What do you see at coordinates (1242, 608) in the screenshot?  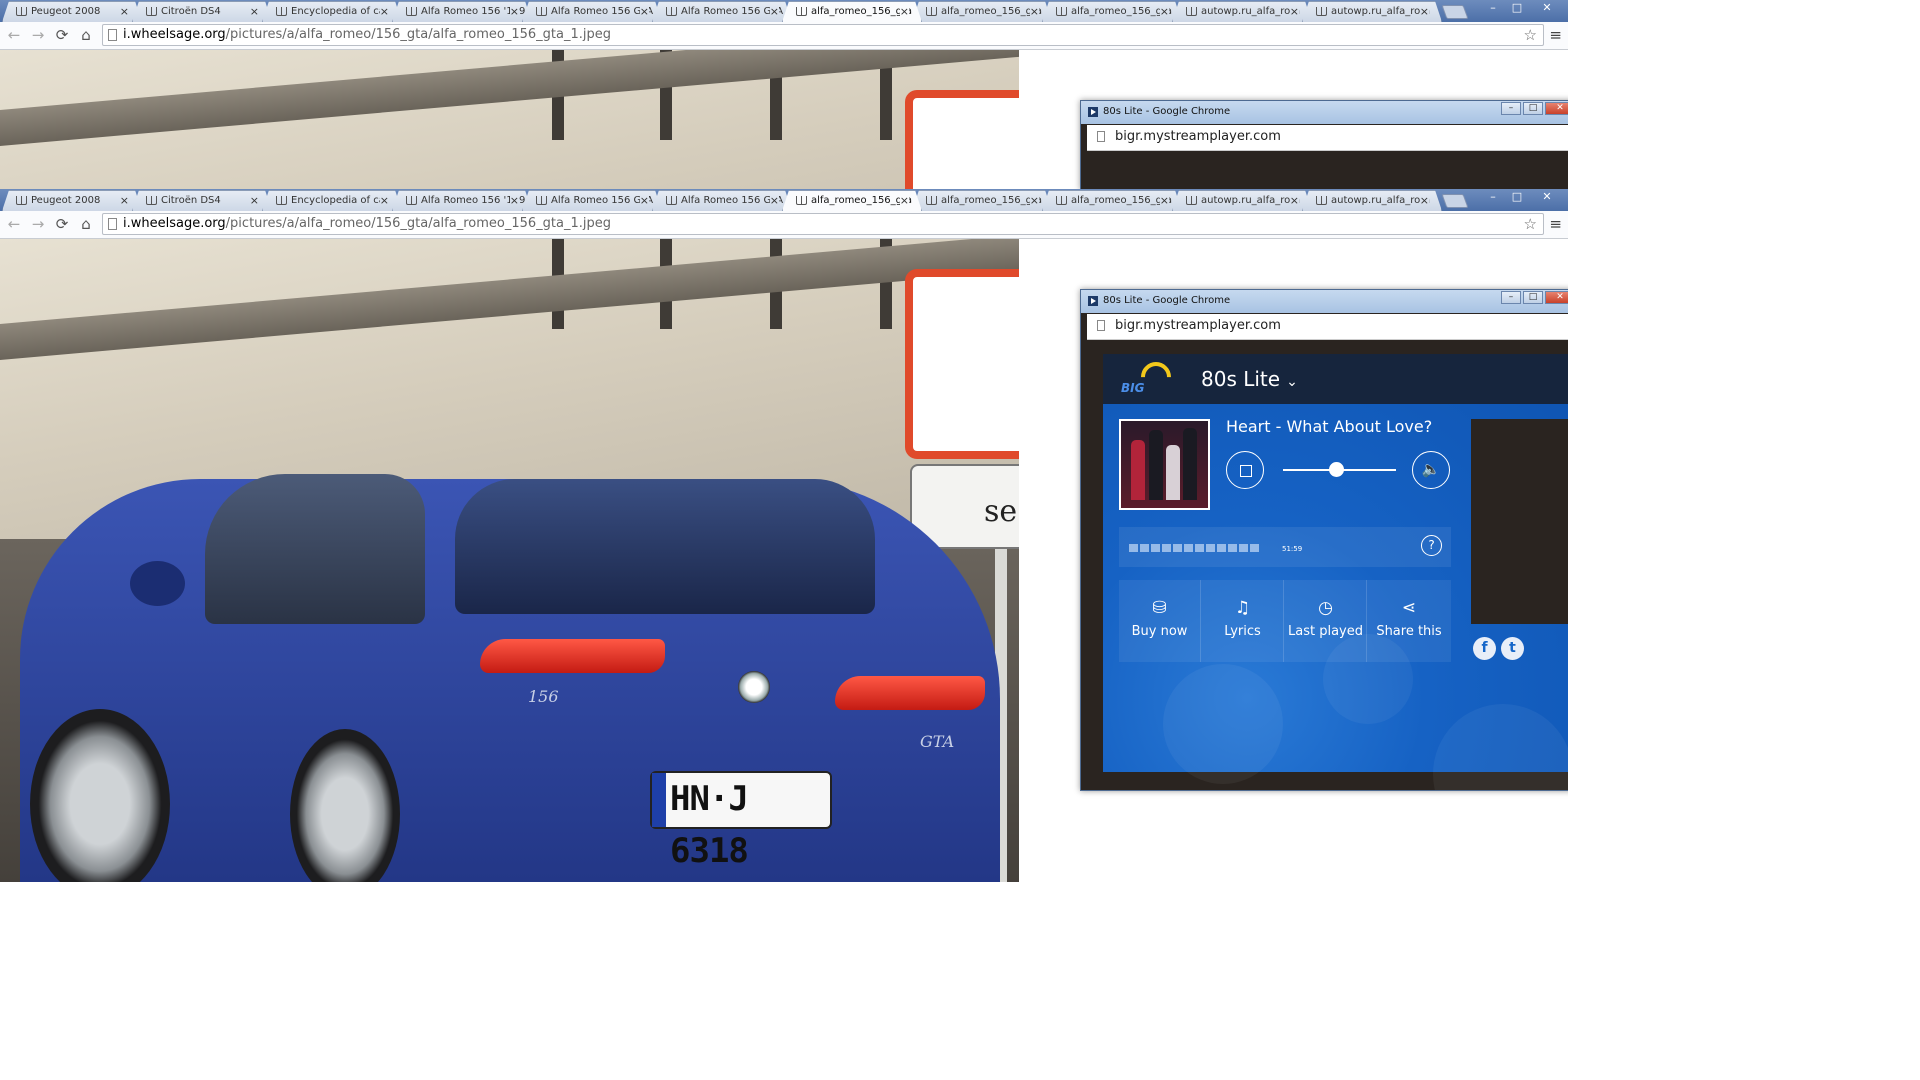 I see `music-note-icon: ♫` at bounding box center [1242, 608].